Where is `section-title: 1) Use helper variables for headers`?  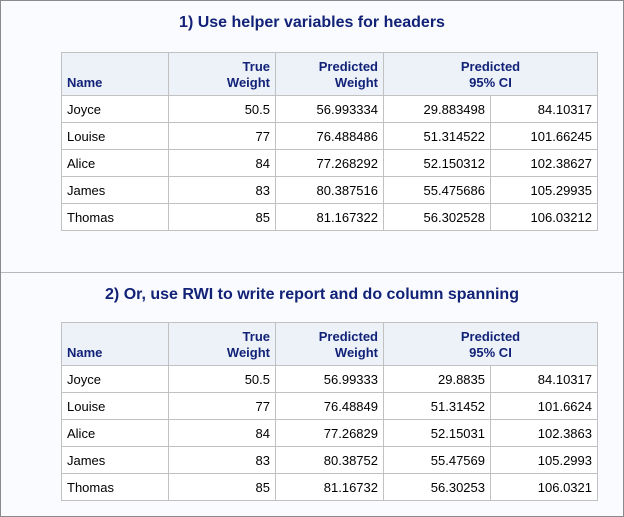 section-title: 1) Use helper variables for headers is located at coordinates (312, 22).